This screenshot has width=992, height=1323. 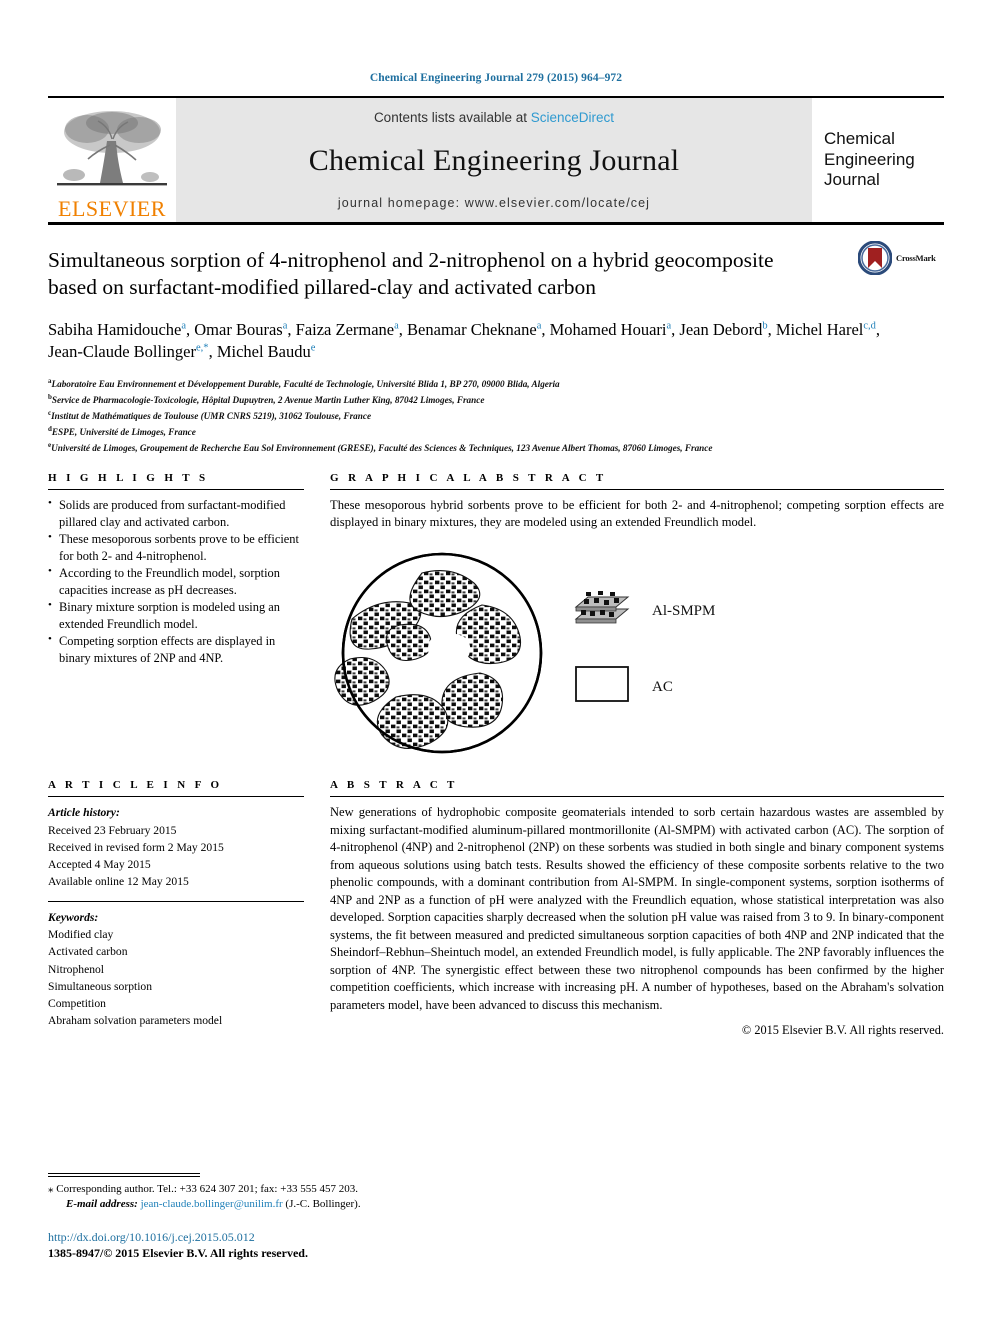 What do you see at coordinates (572, 117) in the screenshot?
I see `sciencedirect-link: ScienceDirect` at bounding box center [572, 117].